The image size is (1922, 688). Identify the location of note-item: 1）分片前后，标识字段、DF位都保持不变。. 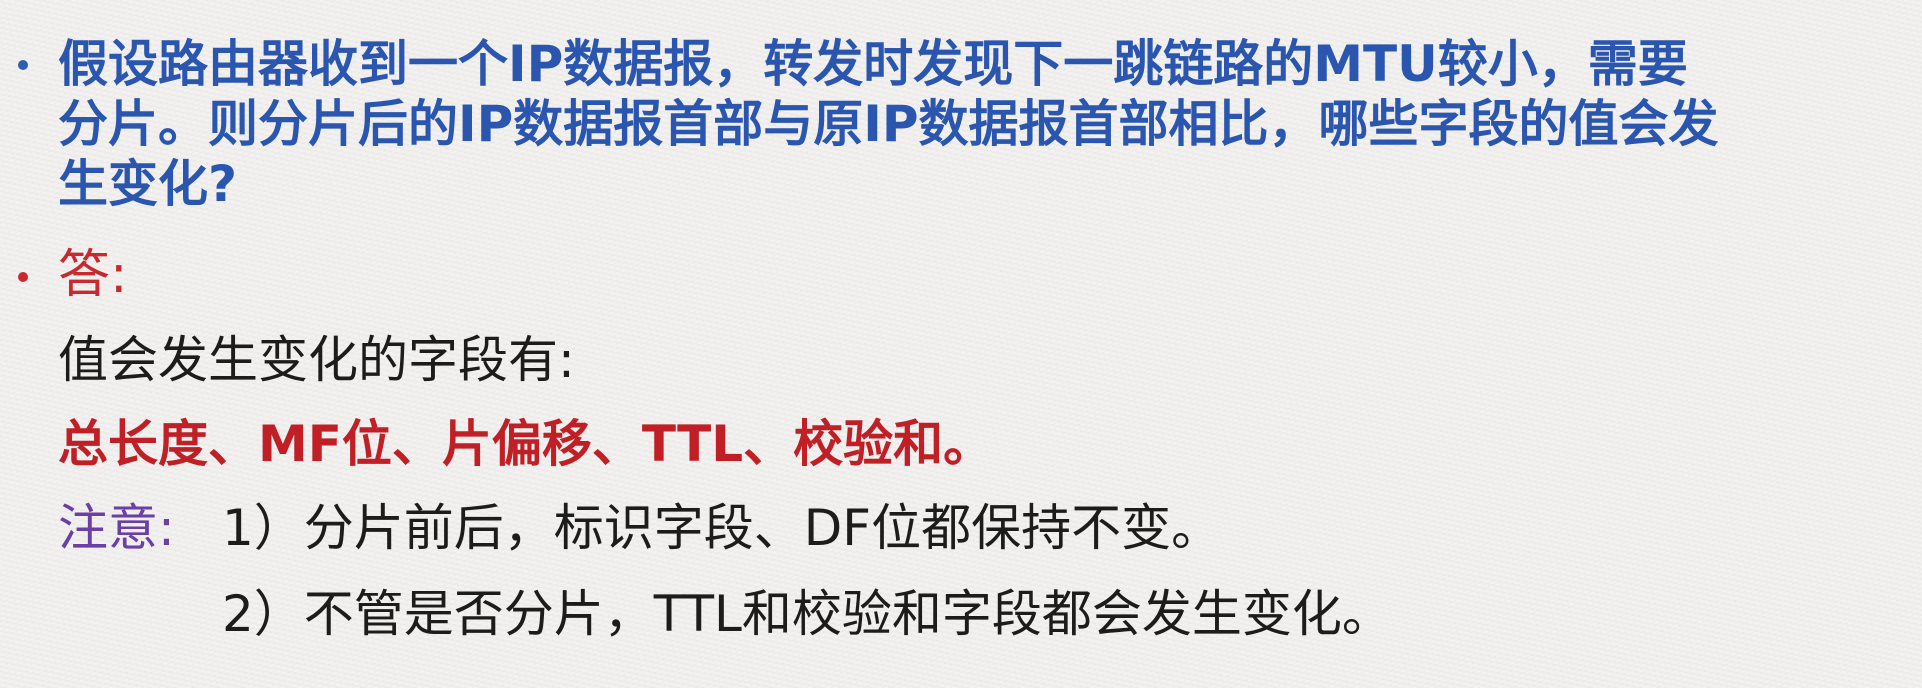
(722, 528).